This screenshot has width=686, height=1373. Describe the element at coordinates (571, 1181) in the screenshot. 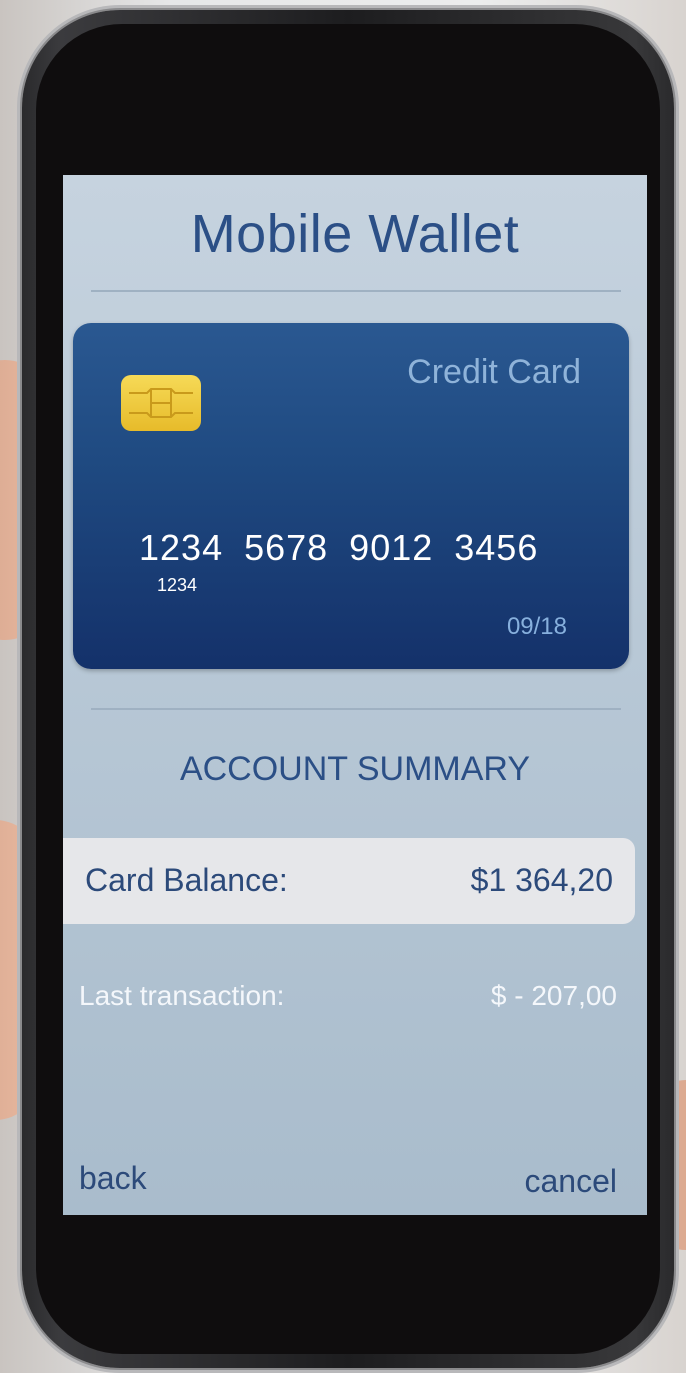

I see `cancel-button: cancel` at that location.